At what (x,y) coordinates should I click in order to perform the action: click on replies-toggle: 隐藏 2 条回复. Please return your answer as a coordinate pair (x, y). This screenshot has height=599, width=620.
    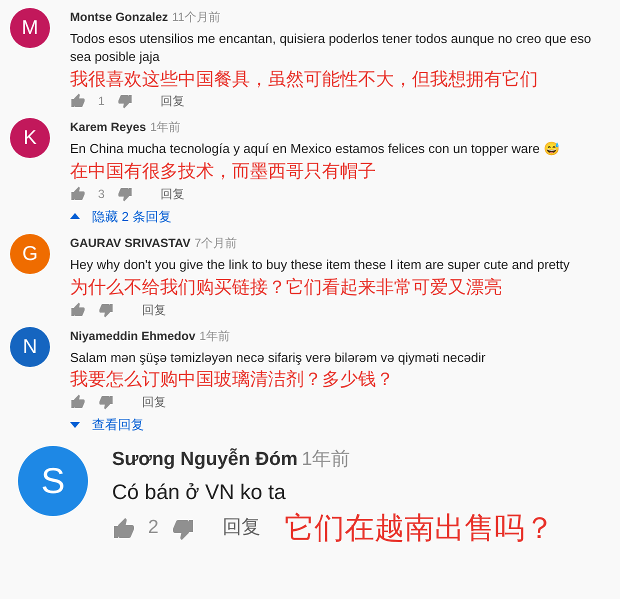
    Looking at the image, I should click on (121, 216).